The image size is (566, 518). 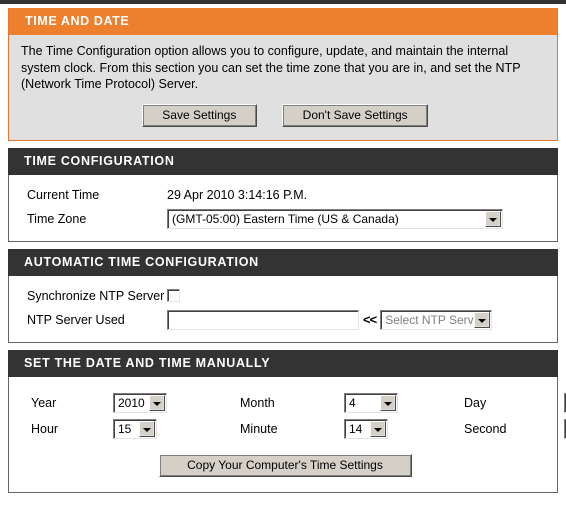 I want to click on synchronize-ntp-checkbox, so click(x=173, y=295).